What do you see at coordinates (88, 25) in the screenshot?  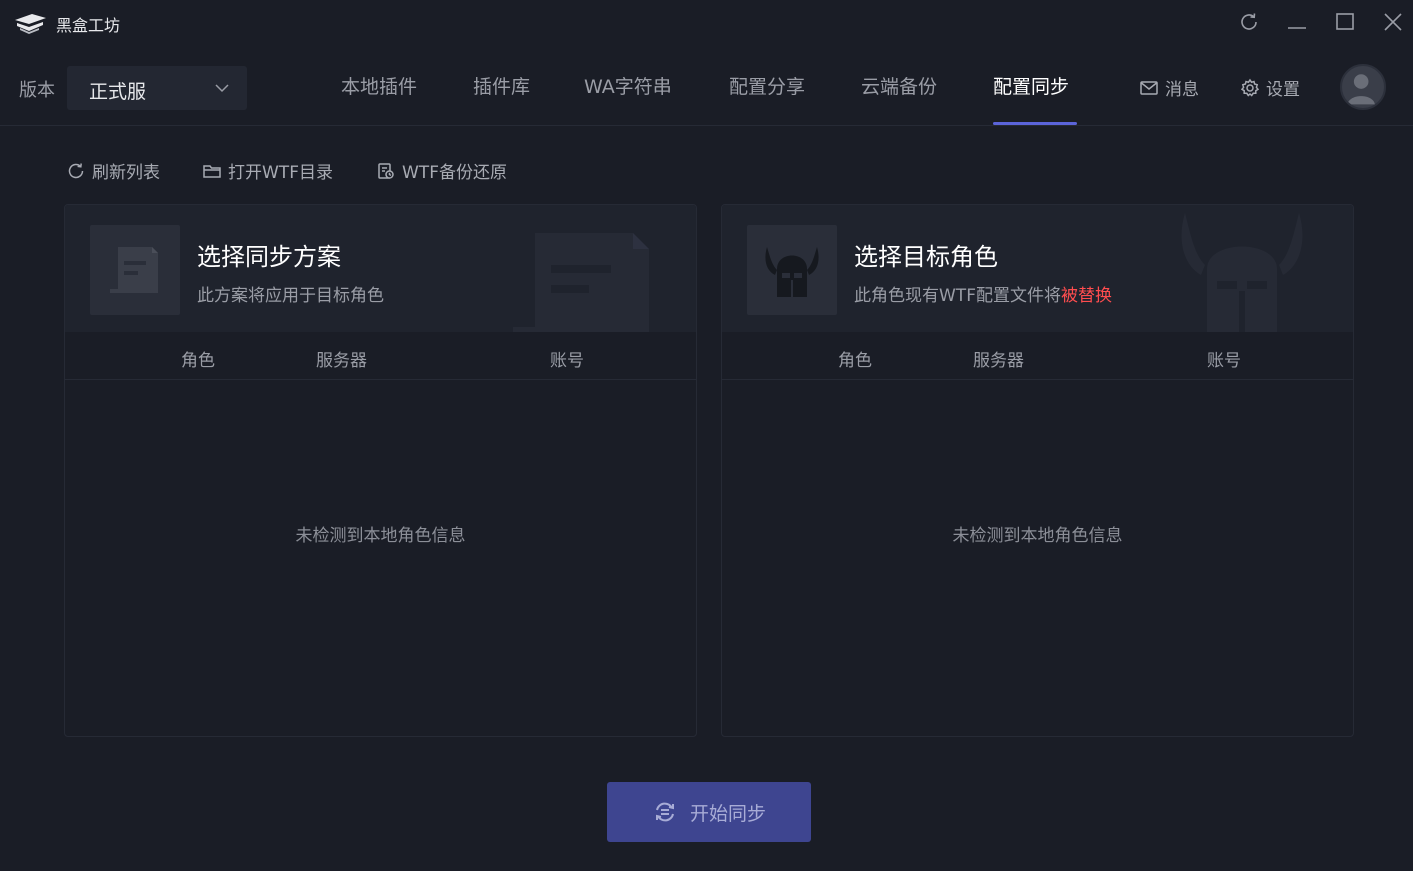 I see `app-title: 黑盒工坊` at bounding box center [88, 25].